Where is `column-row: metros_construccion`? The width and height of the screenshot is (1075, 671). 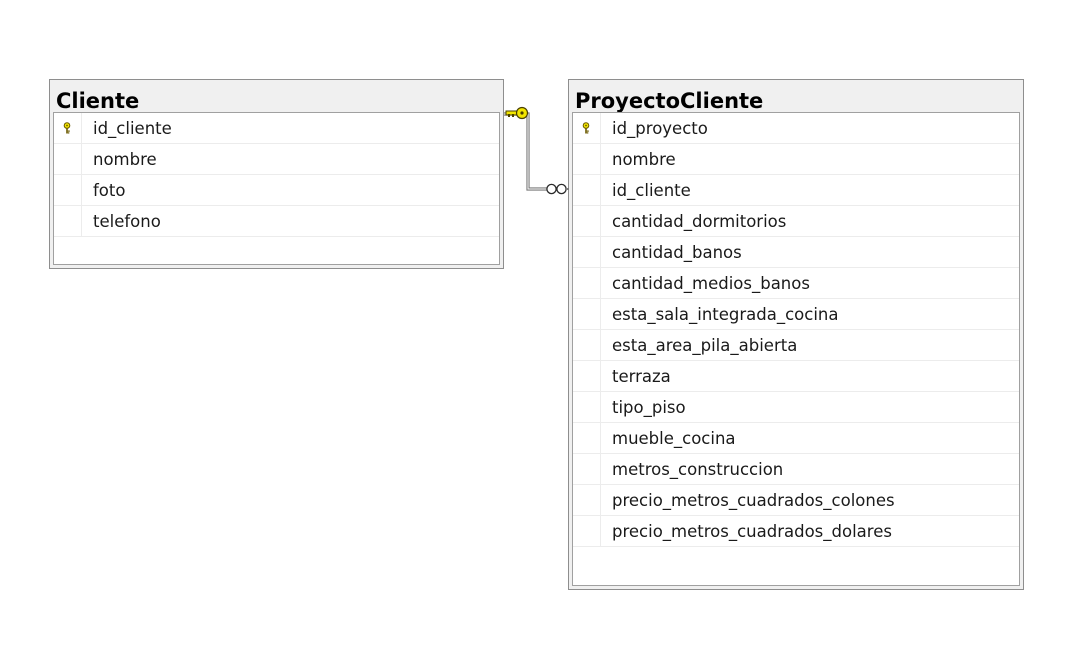 column-row: metros_construccion is located at coordinates (796, 469).